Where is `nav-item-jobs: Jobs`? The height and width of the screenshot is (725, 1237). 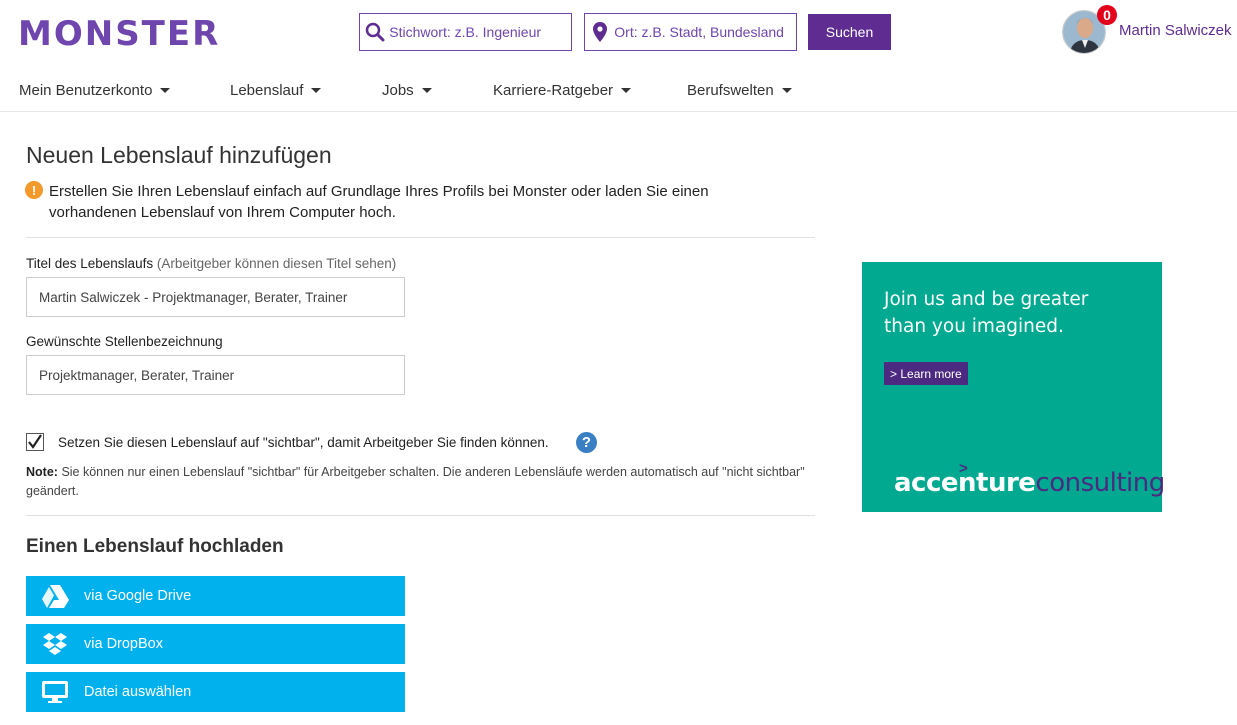 nav-item-jobs: Jobs is located at coordinates (407, 90).